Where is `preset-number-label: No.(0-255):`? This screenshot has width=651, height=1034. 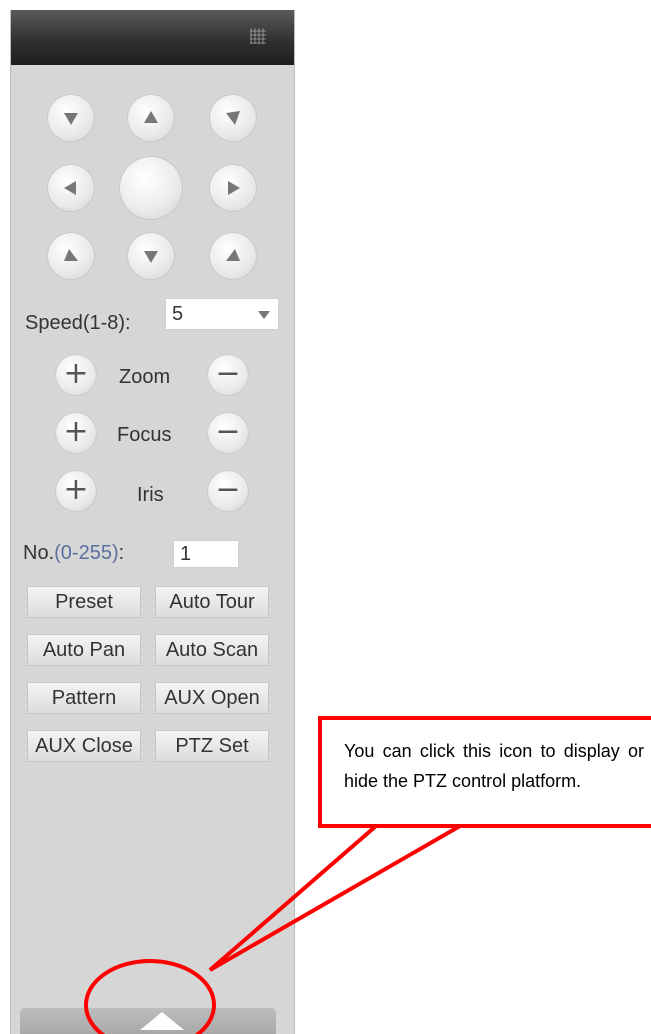 preset-number-label: No.(0-255): is located at coordinates (73, 553).